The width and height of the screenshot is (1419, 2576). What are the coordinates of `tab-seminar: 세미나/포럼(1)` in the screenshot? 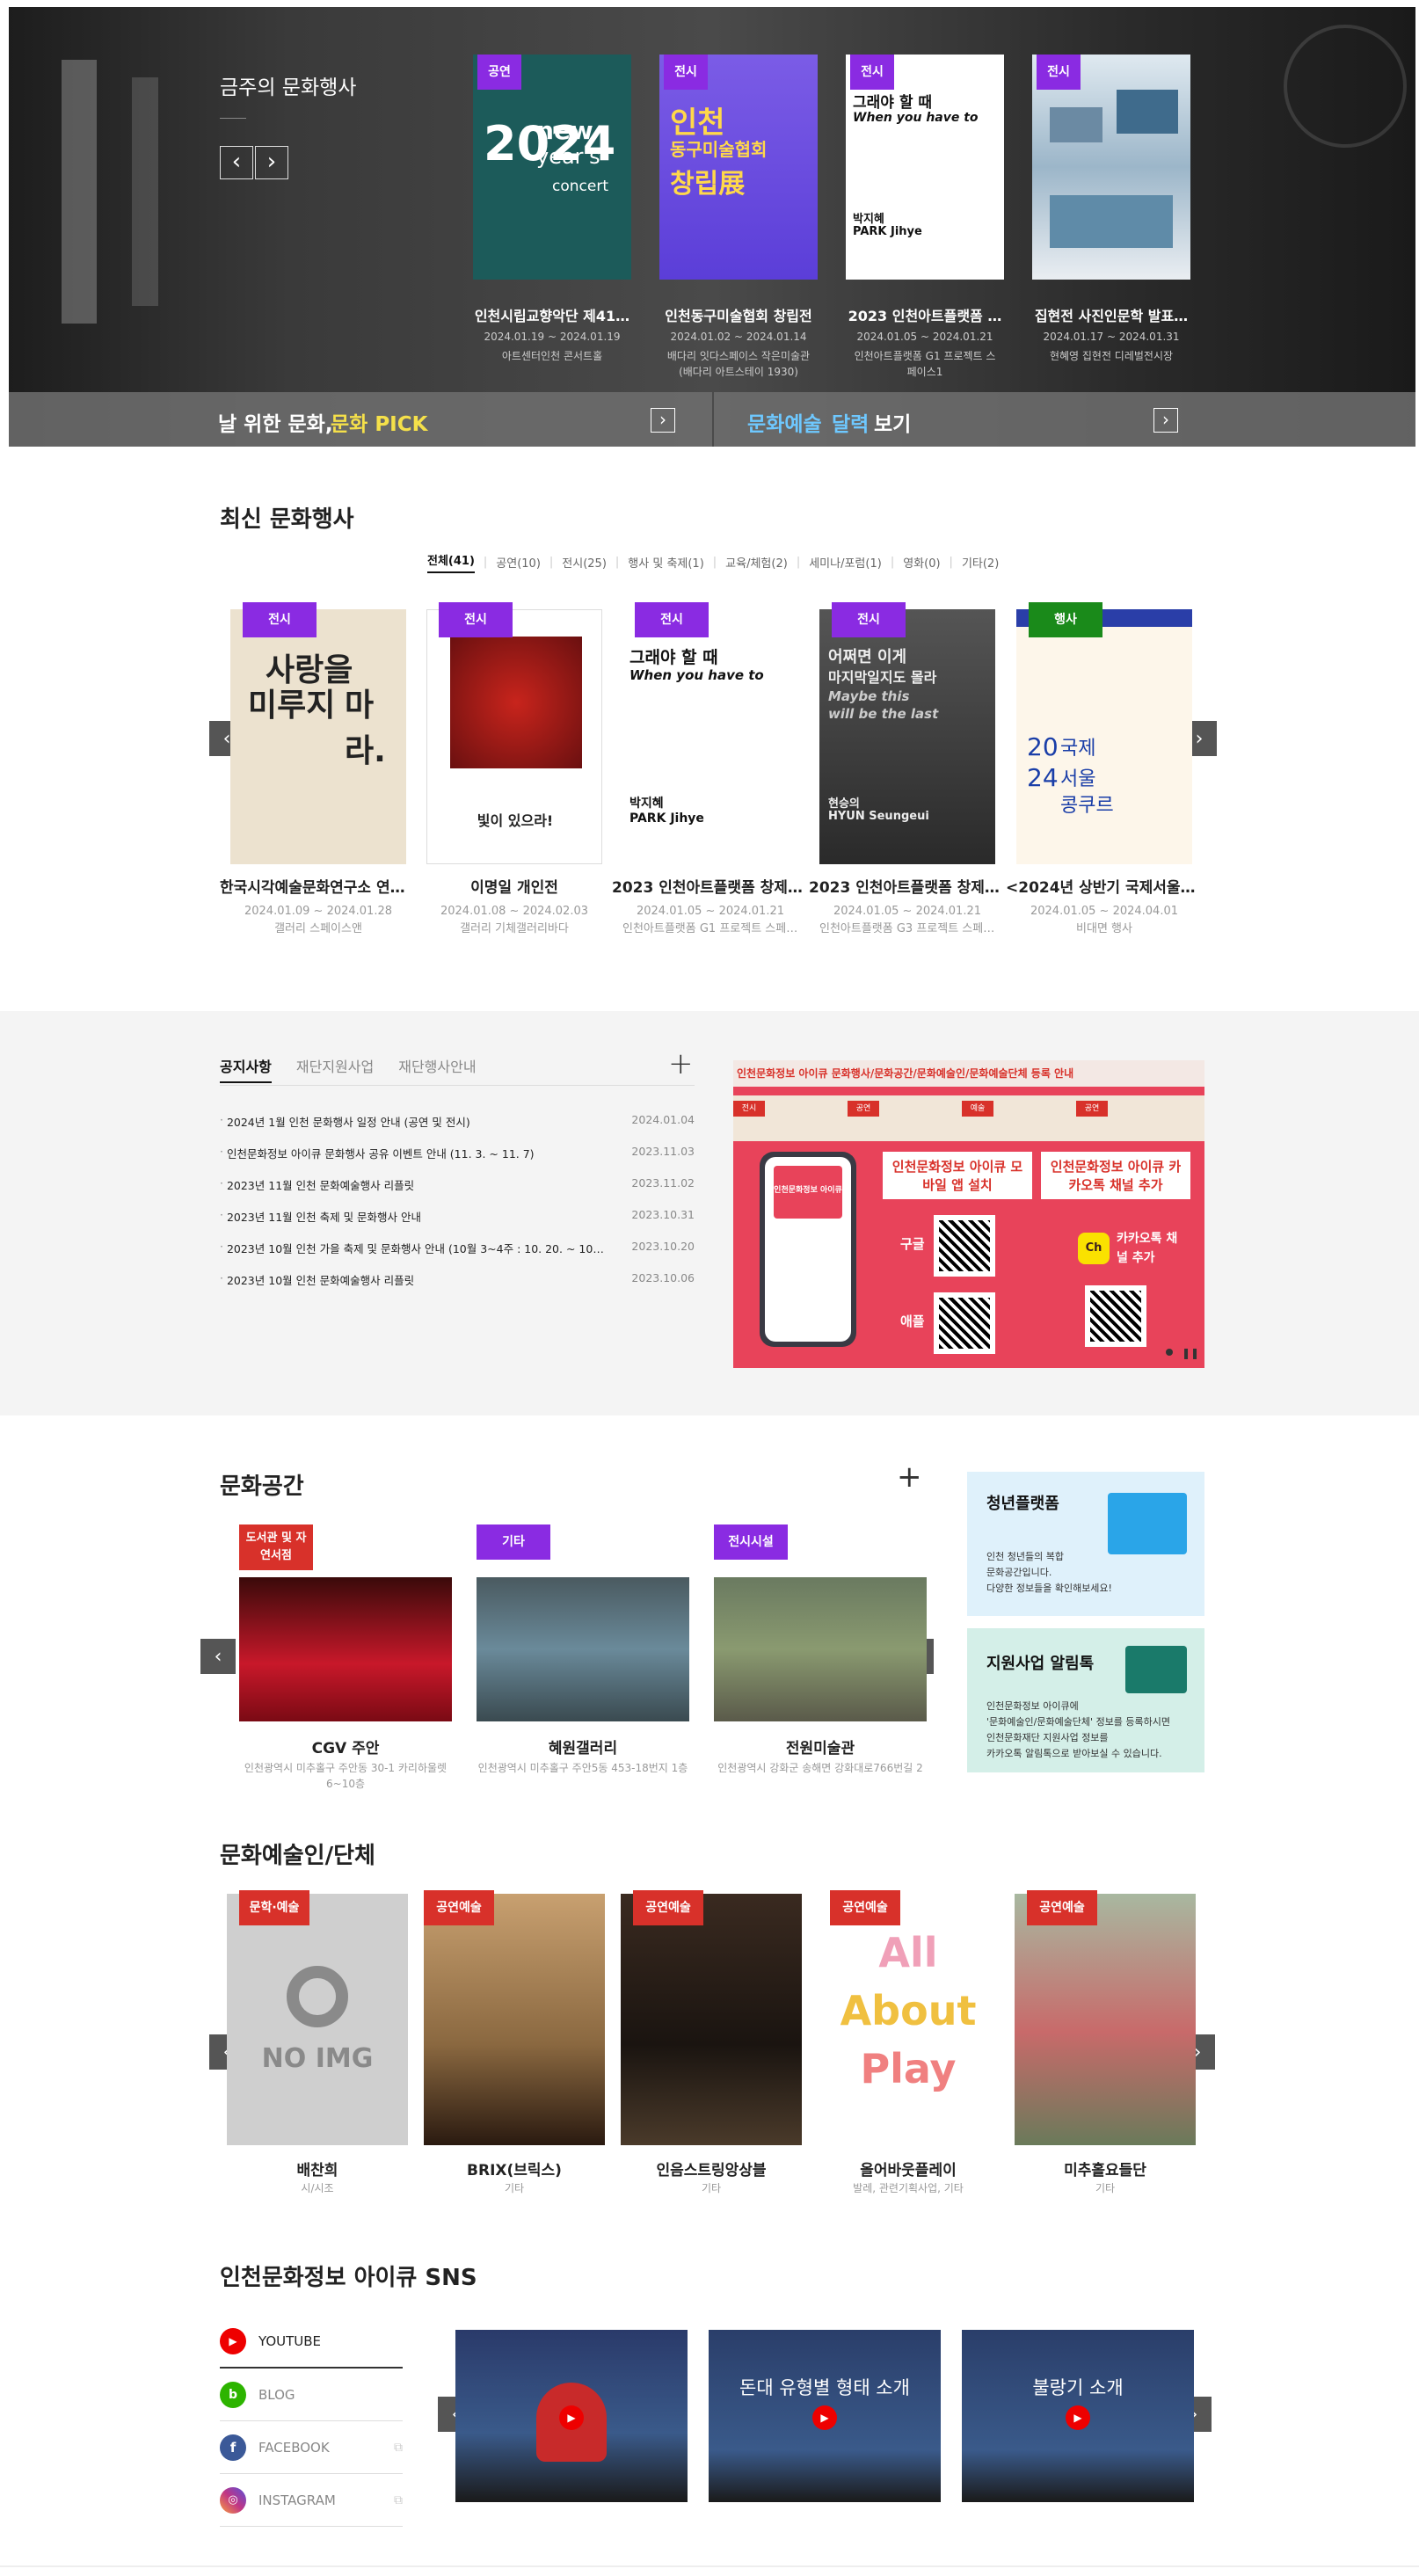 It's located at (845, 562).